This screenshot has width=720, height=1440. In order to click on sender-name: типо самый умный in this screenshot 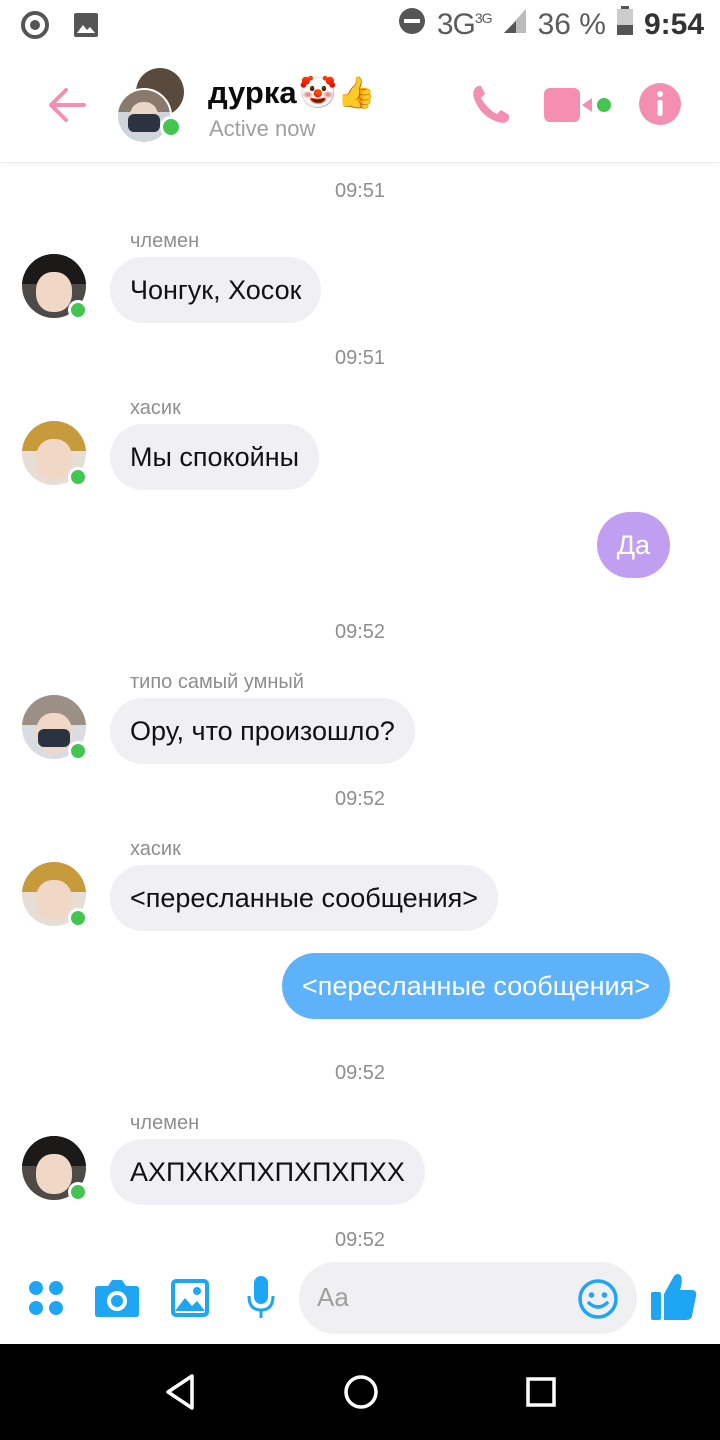, I will do `click(217, 682)`.